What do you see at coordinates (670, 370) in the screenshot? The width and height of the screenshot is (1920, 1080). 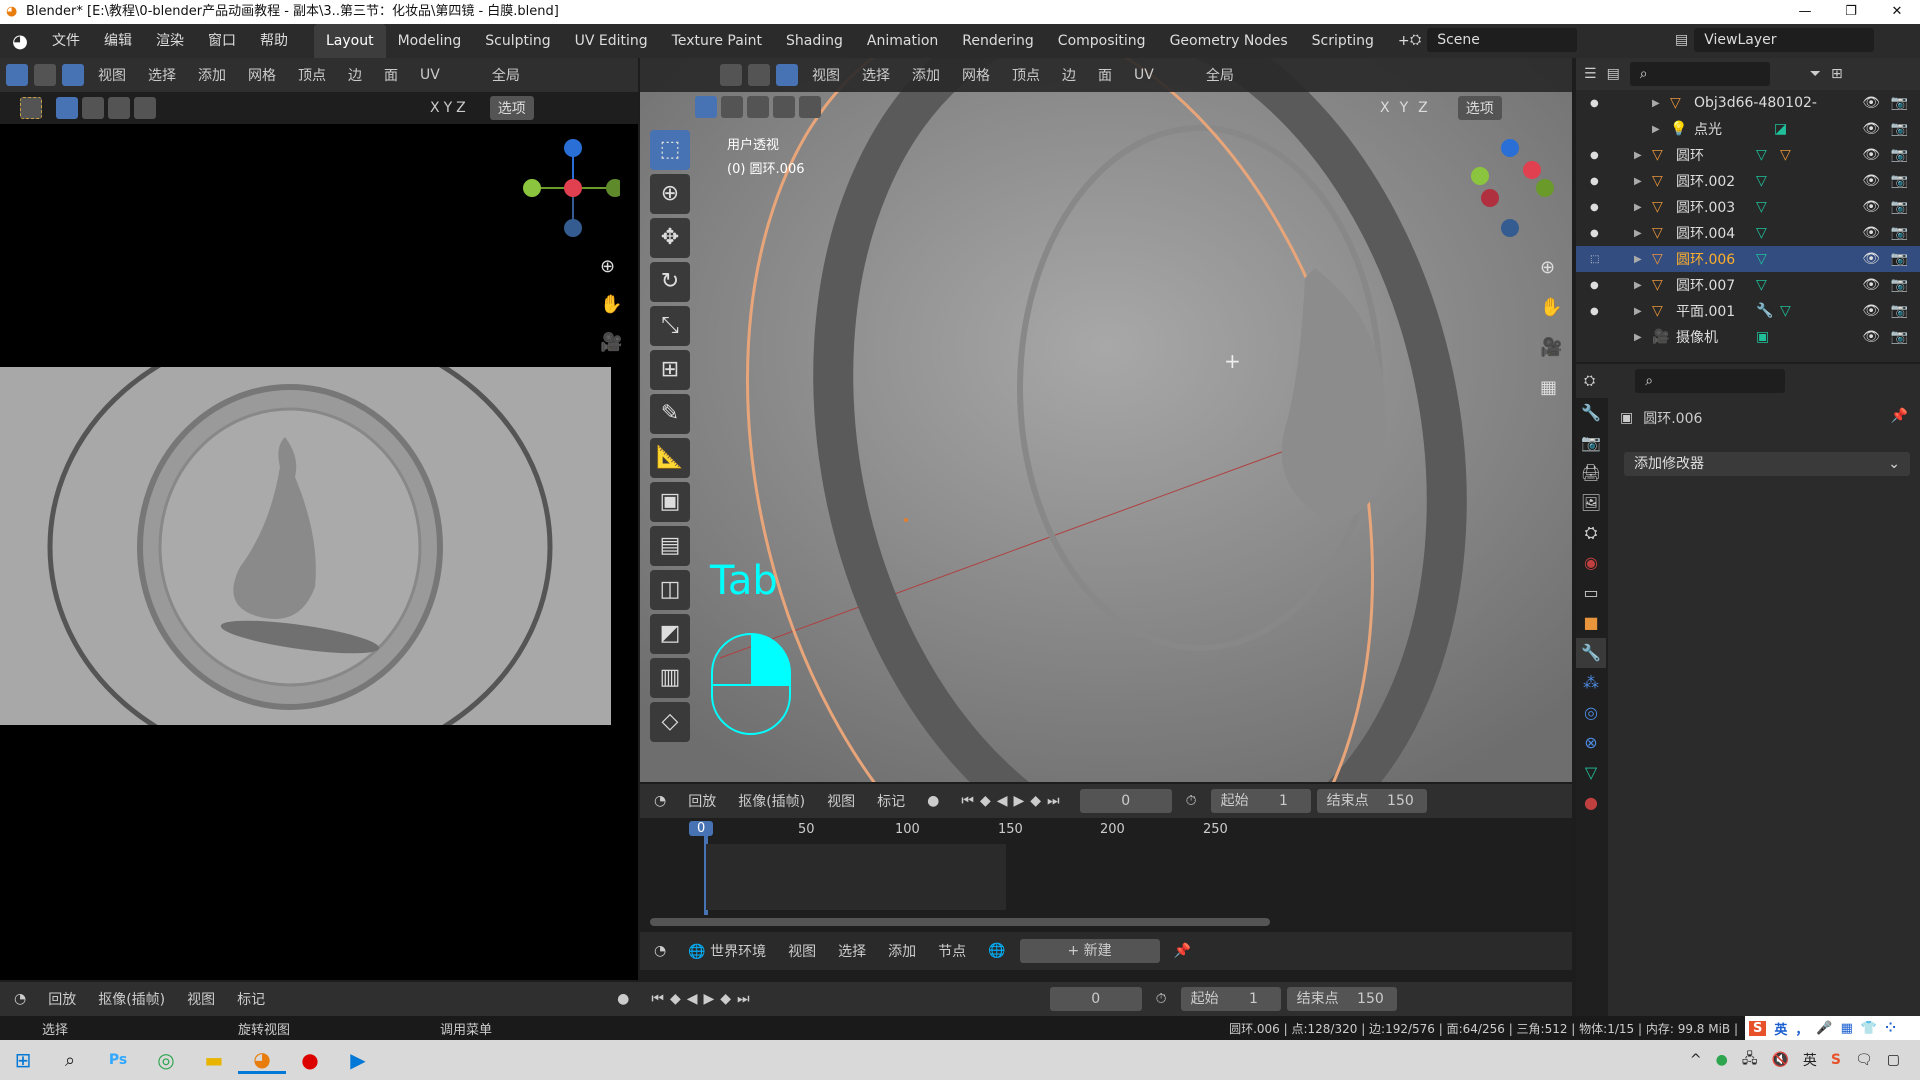 I see `transform-tool: ⊞` at bounding box center [670, 370].